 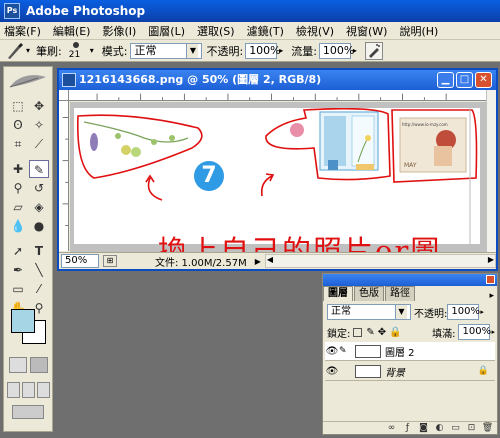 I want to click on blur-tool-icon: 💧, so click(x=18, y=226).